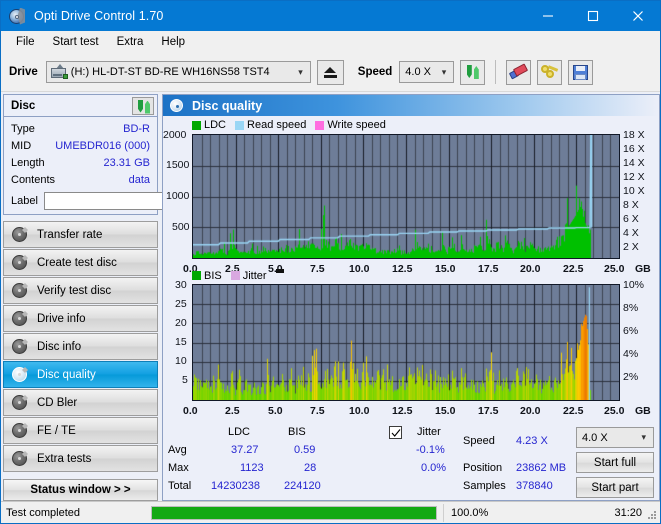 This screenshot has height=524, width=661. I want to click on legend-label: BIS, so click(213, 275).